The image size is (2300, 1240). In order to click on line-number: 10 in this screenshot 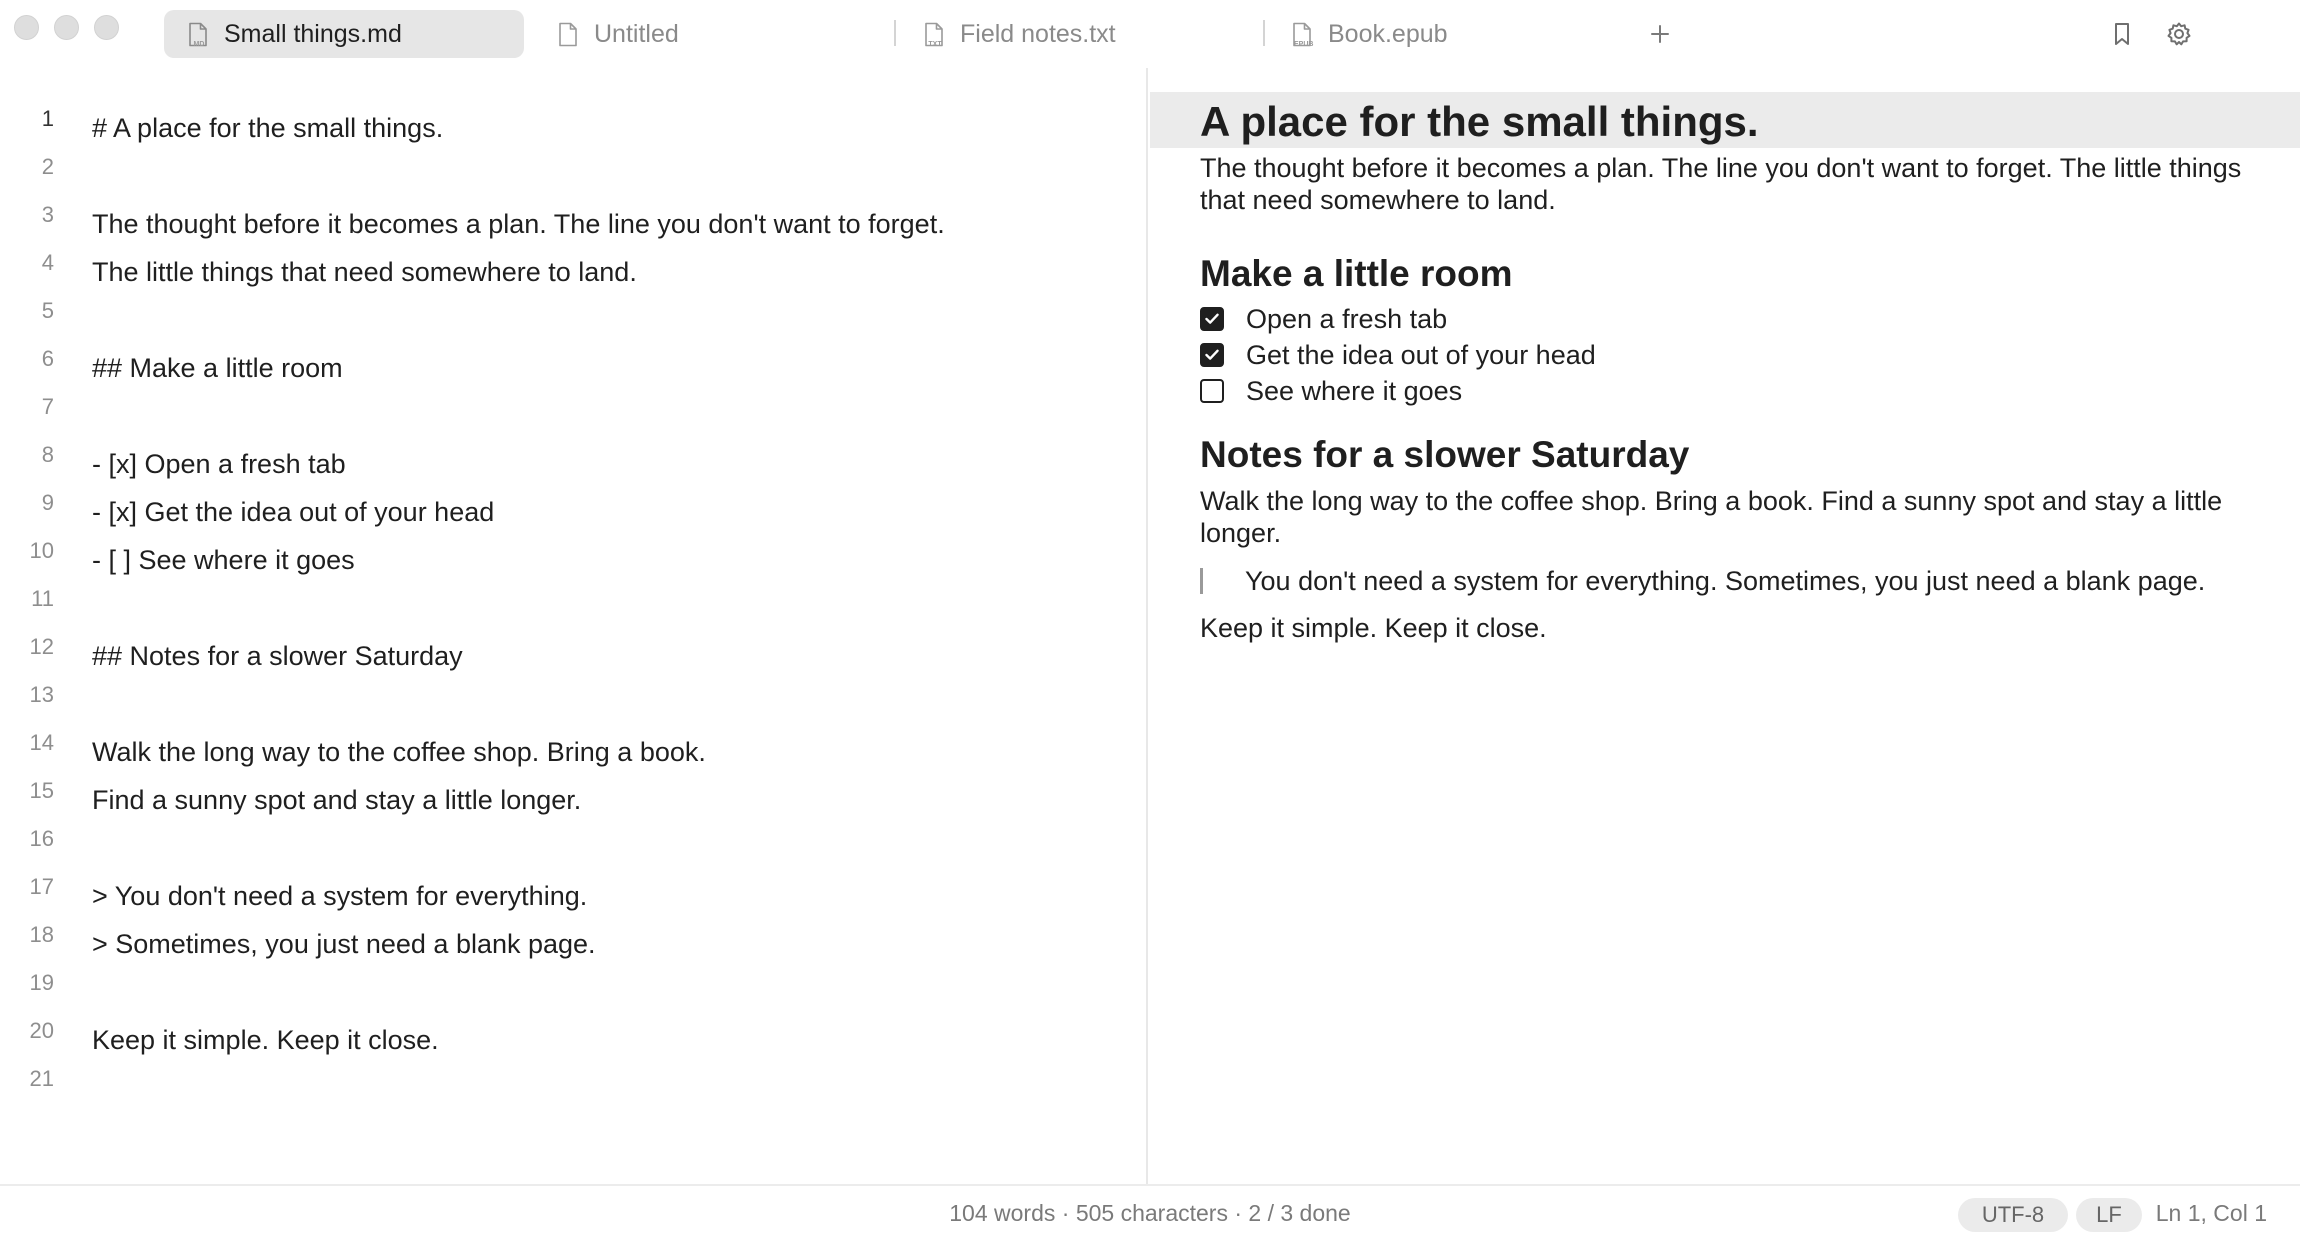, I will do `click(41, 550)`.